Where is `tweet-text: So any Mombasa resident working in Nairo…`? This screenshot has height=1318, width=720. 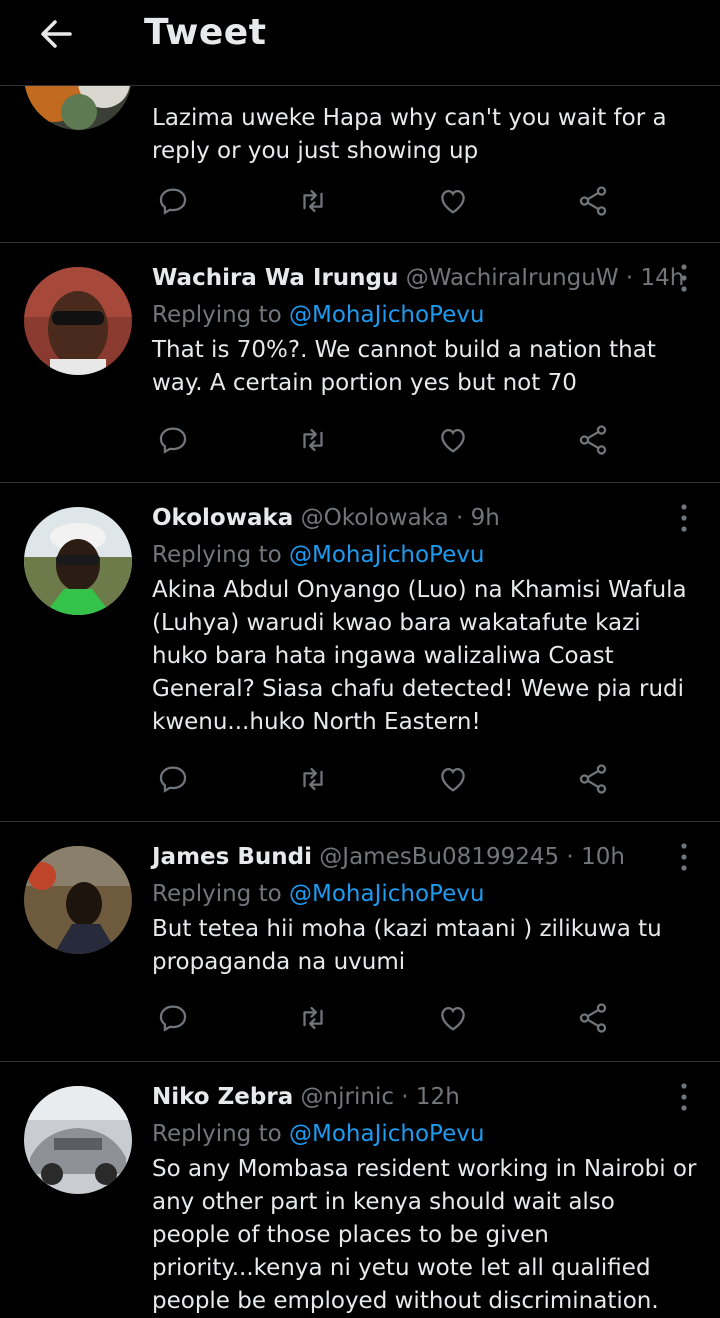 tweet-text: So any Mombasa resident working in Nairo… is located at coordinates (424, 1235).